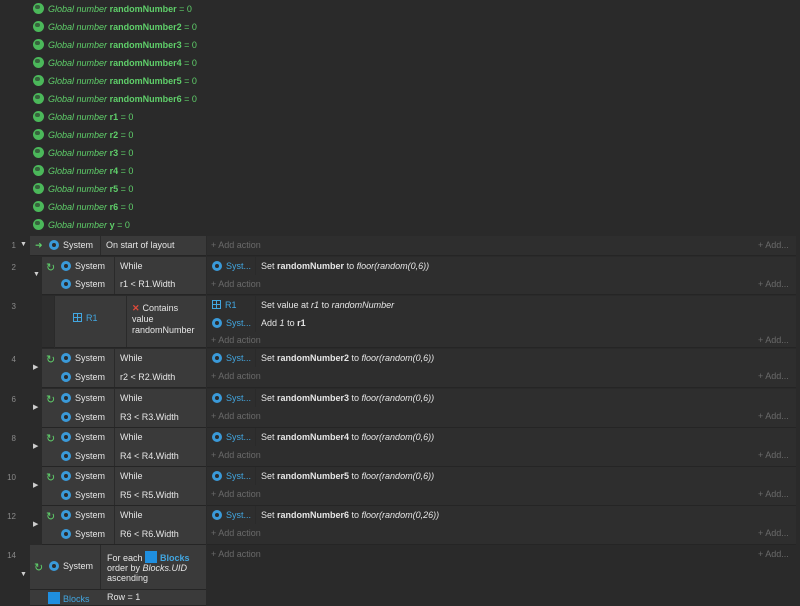 The image size is (800, 606). I want to click on action-text: Add 1 to r1, so click(283, 323).